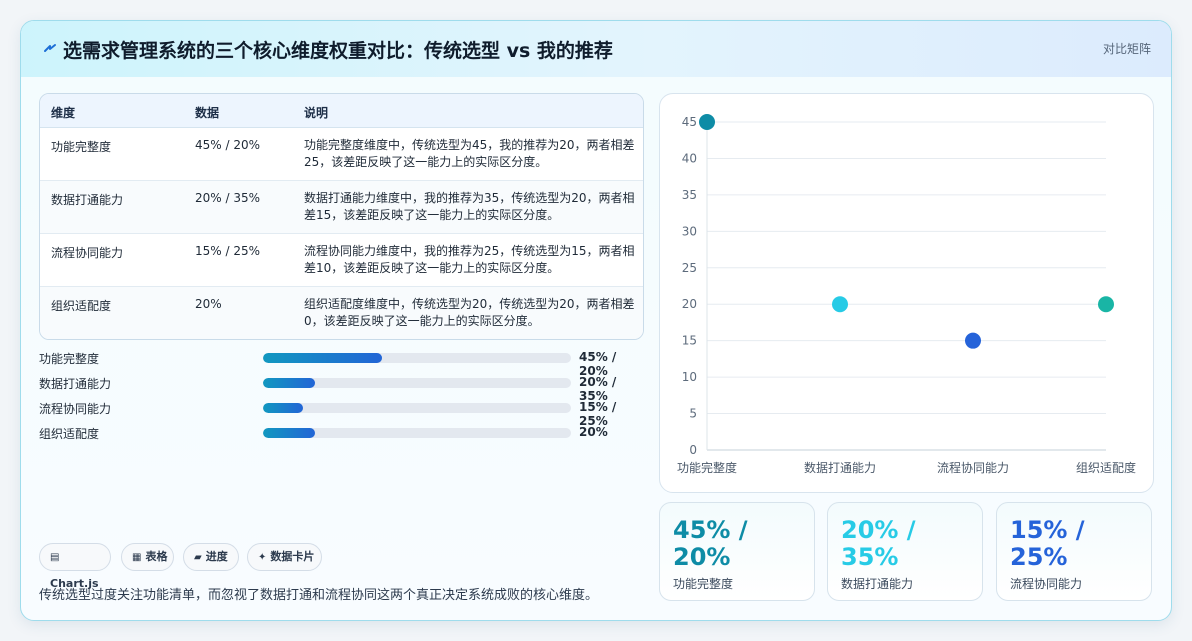 The height and width of the screenshot is (641, 1192). Describe the element at coordinates (707, 467) in the screenshot. I see `x-tick-label: 功能完整度` at that location.